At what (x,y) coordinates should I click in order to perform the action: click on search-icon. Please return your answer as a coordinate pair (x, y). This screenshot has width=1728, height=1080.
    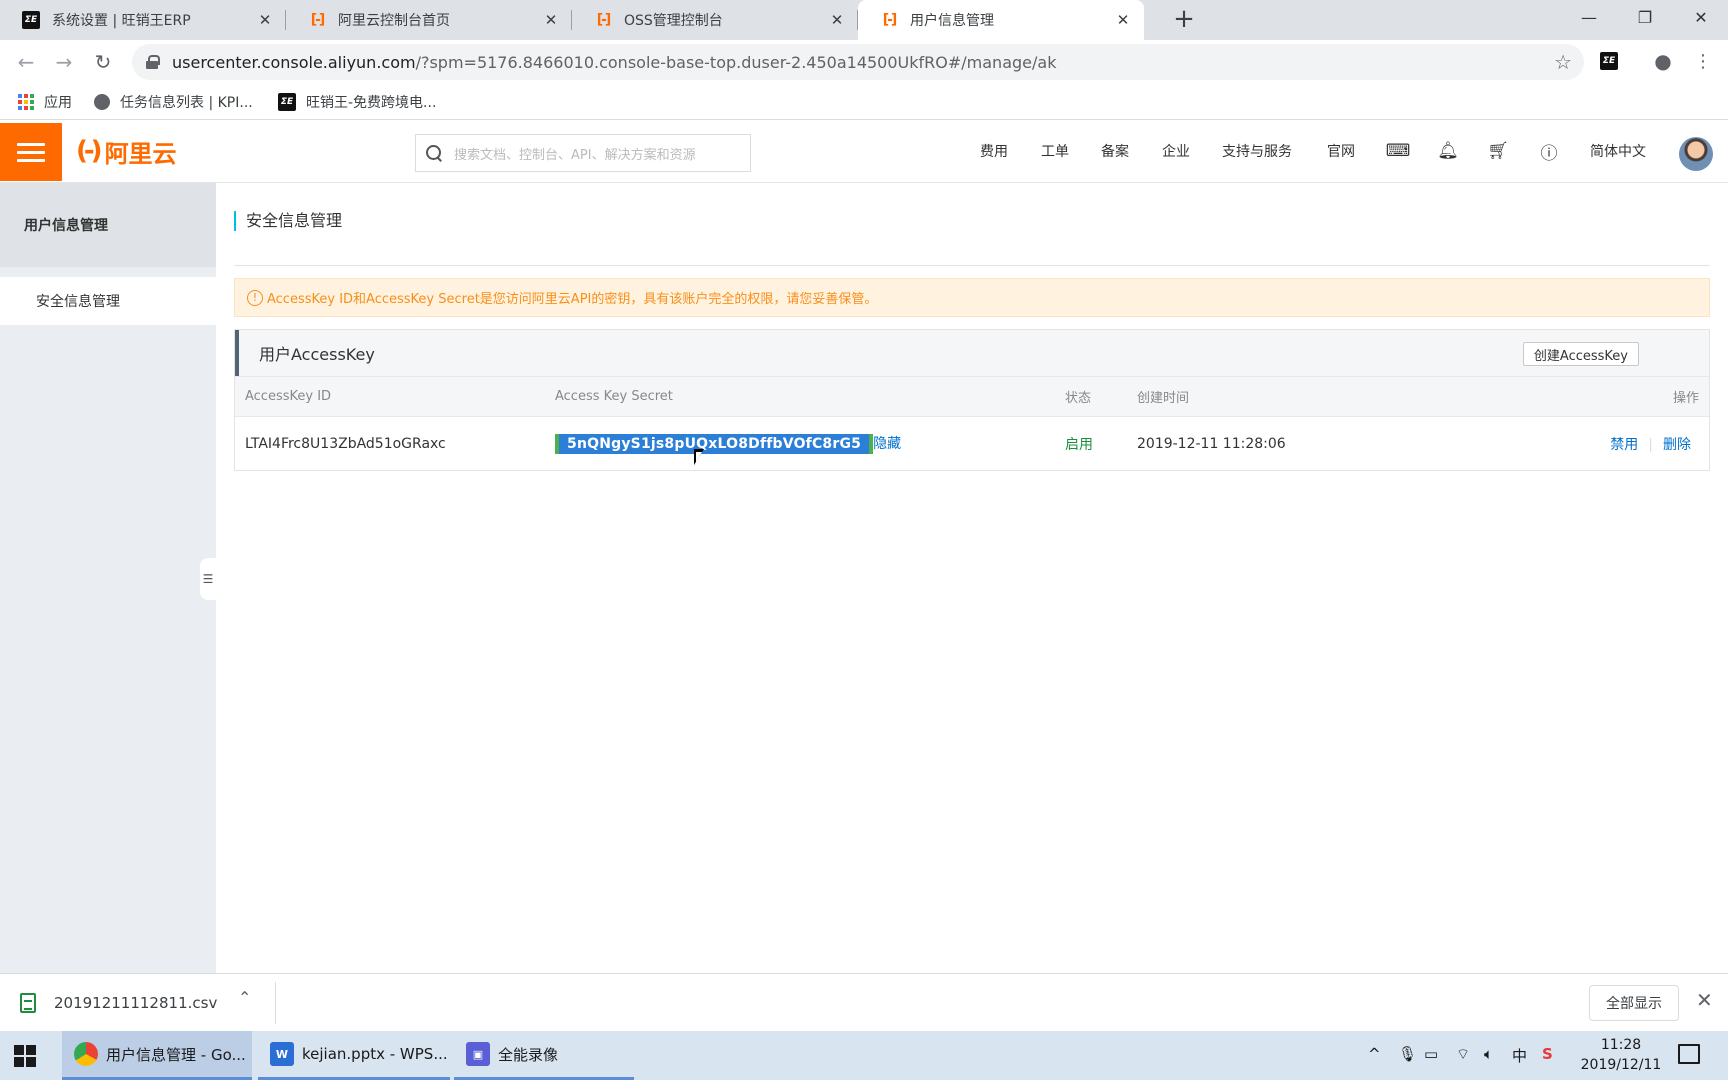
    Looking at the image, I should click on (434, 153).